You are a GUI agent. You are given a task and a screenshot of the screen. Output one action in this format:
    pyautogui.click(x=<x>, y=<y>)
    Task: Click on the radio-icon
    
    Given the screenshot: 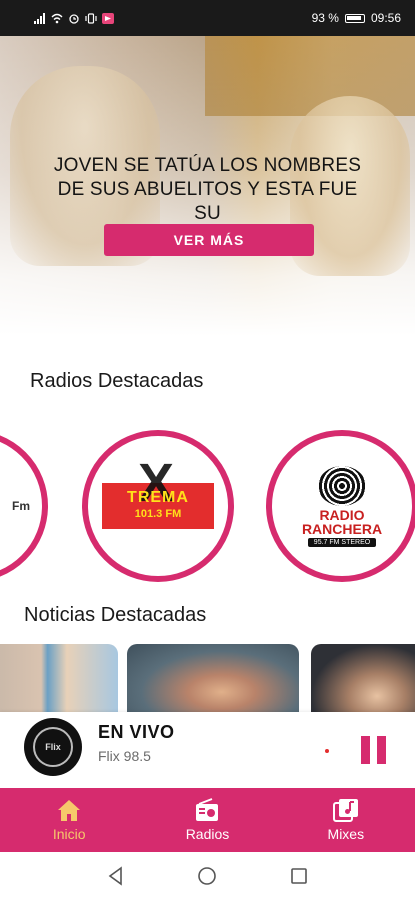 What is the action you would take?
    pyautogui.click(x=207, y=809)
    